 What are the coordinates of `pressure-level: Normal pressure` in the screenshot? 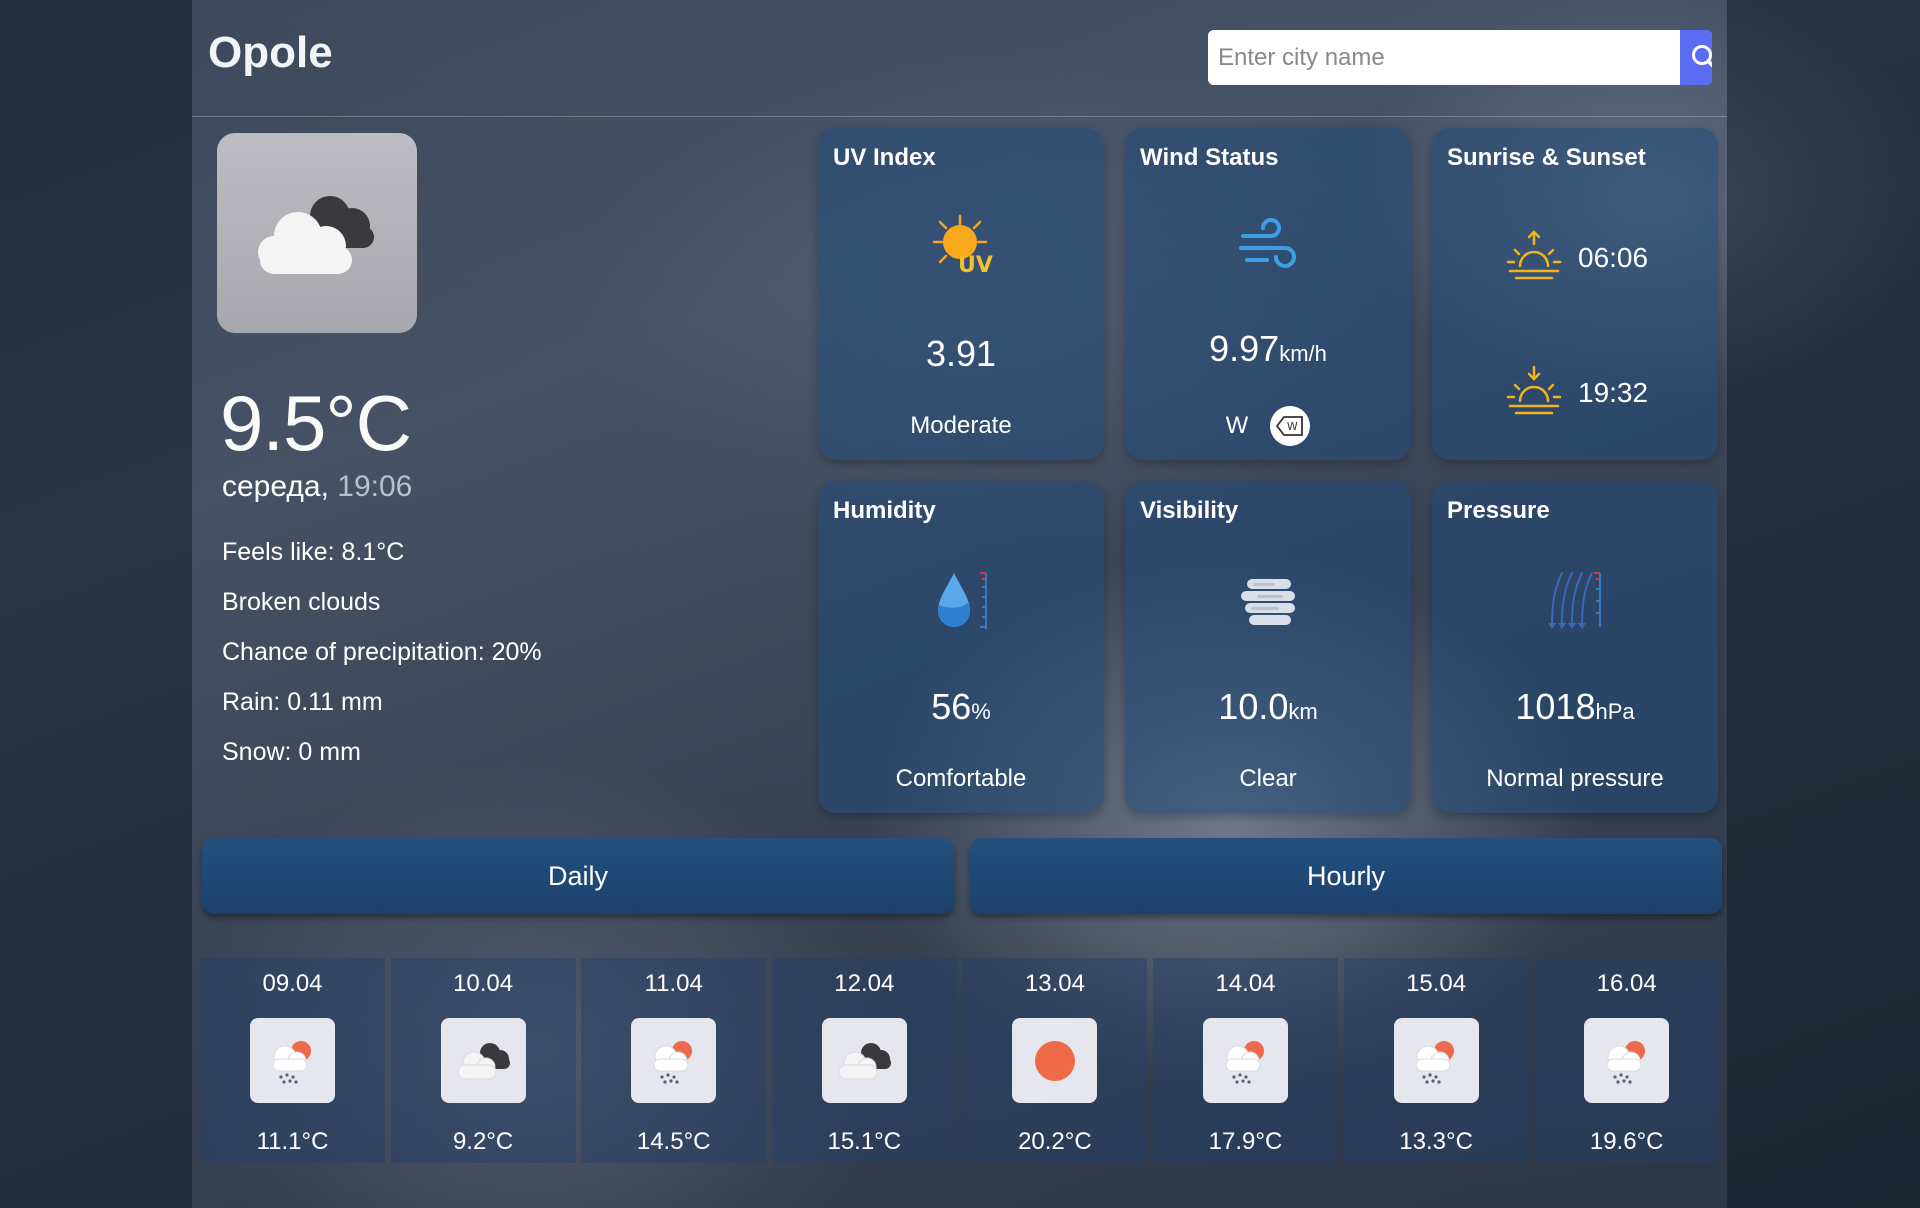 It's located at (1575, 778).